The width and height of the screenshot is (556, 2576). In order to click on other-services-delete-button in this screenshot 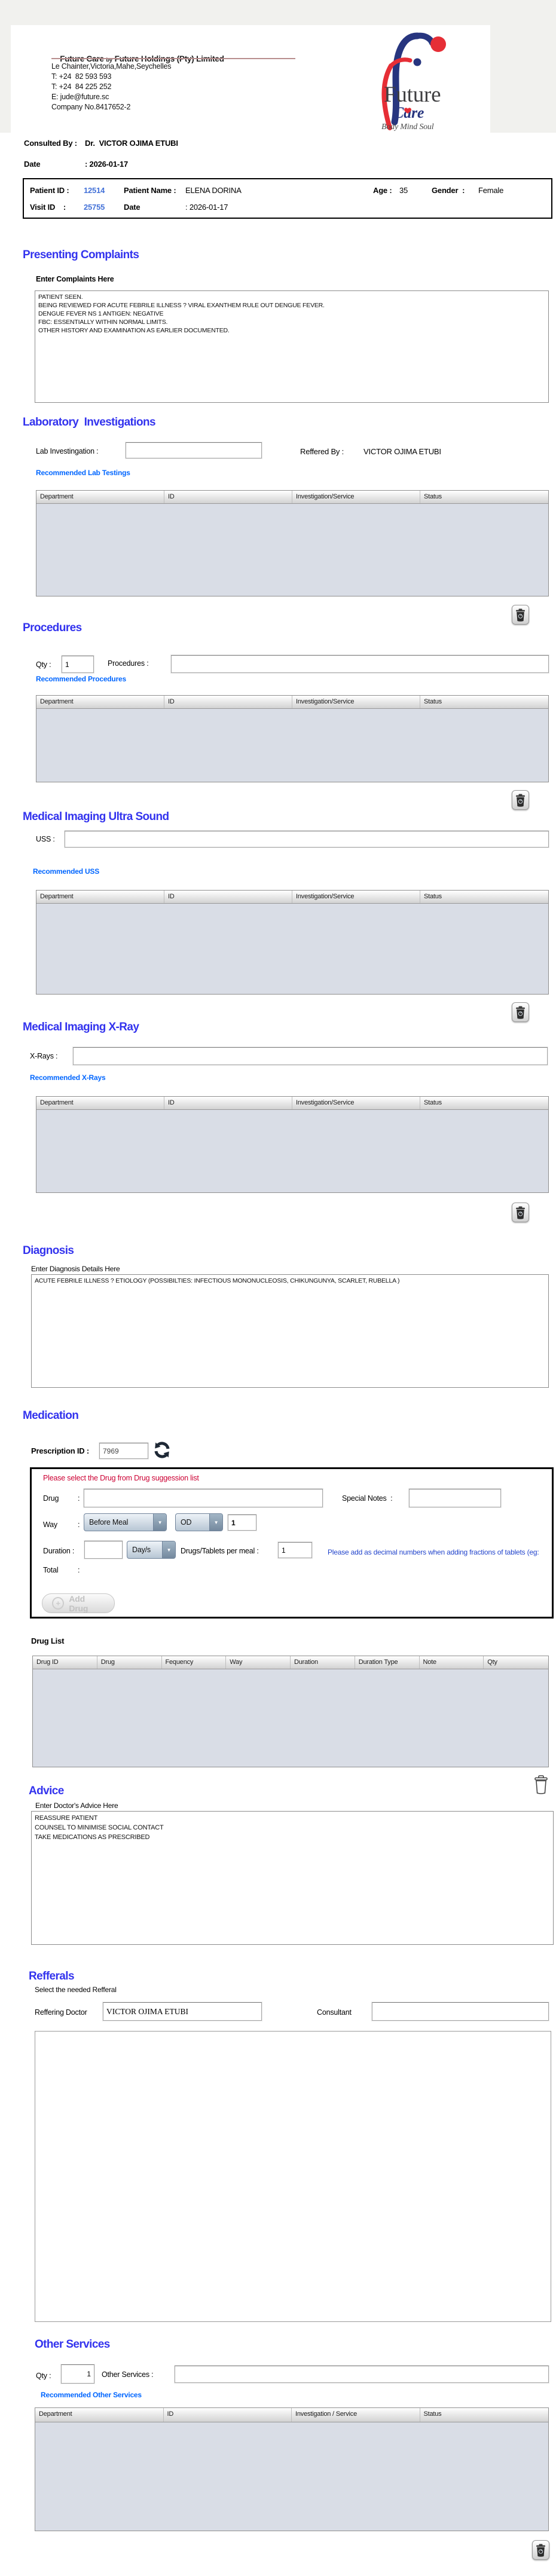, I will do `click(540, 2550)`.